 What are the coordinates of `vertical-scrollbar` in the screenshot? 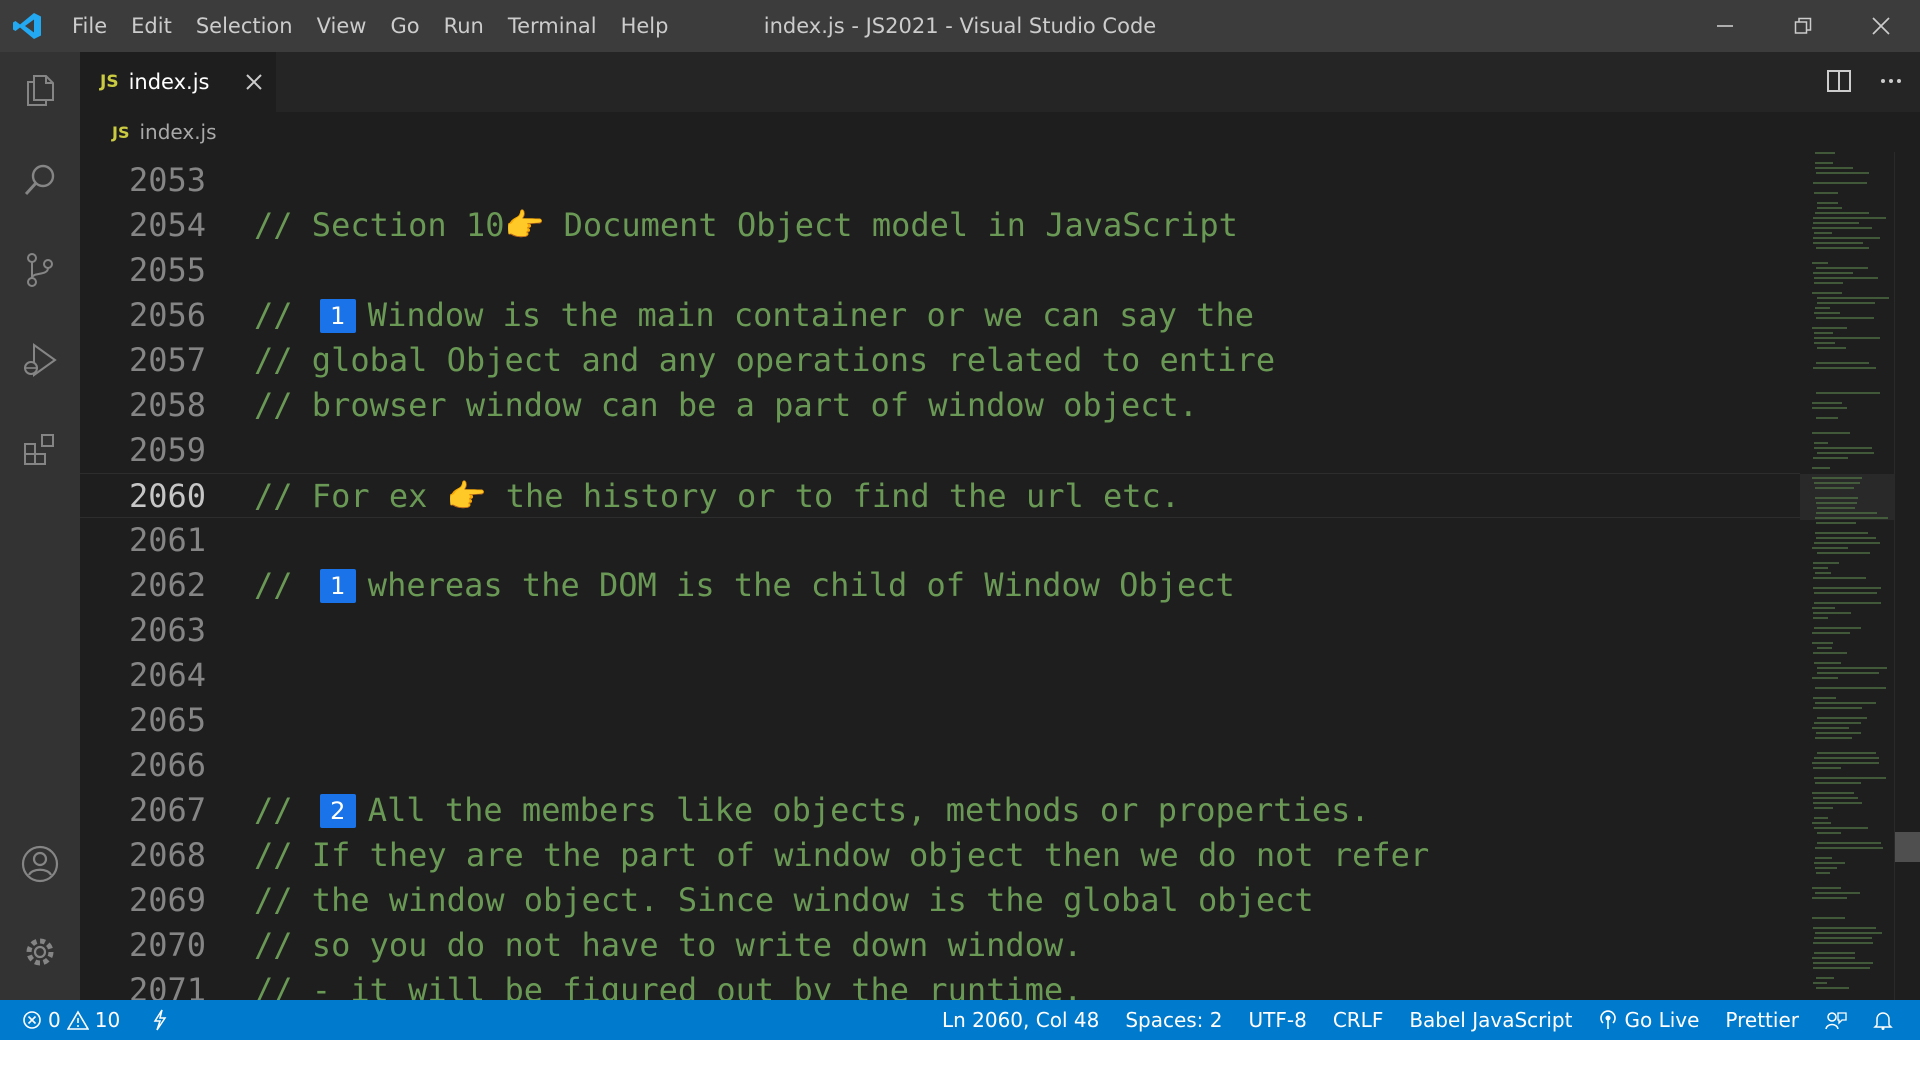 It's located at (1907, 576).